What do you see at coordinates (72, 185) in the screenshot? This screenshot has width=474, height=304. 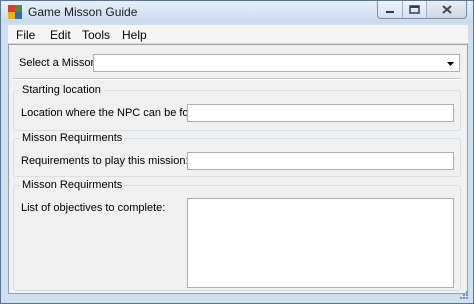 I see `objectives-group-title: Misson Requirments` at bounding box center [72, 185].